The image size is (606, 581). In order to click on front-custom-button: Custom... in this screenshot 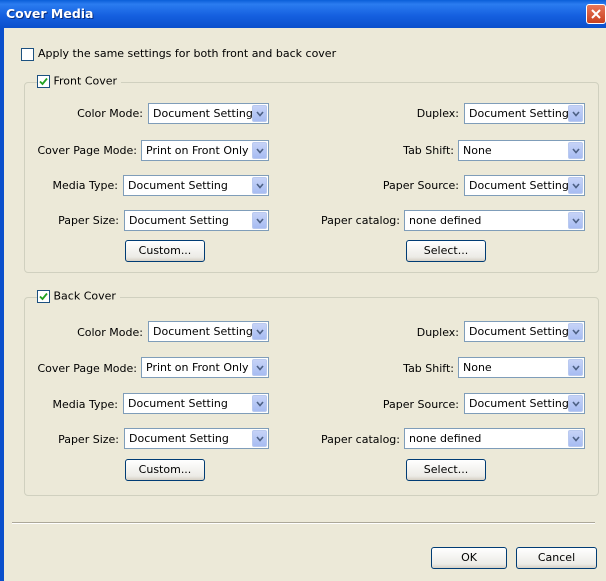, I will do `click(165, 251)`.